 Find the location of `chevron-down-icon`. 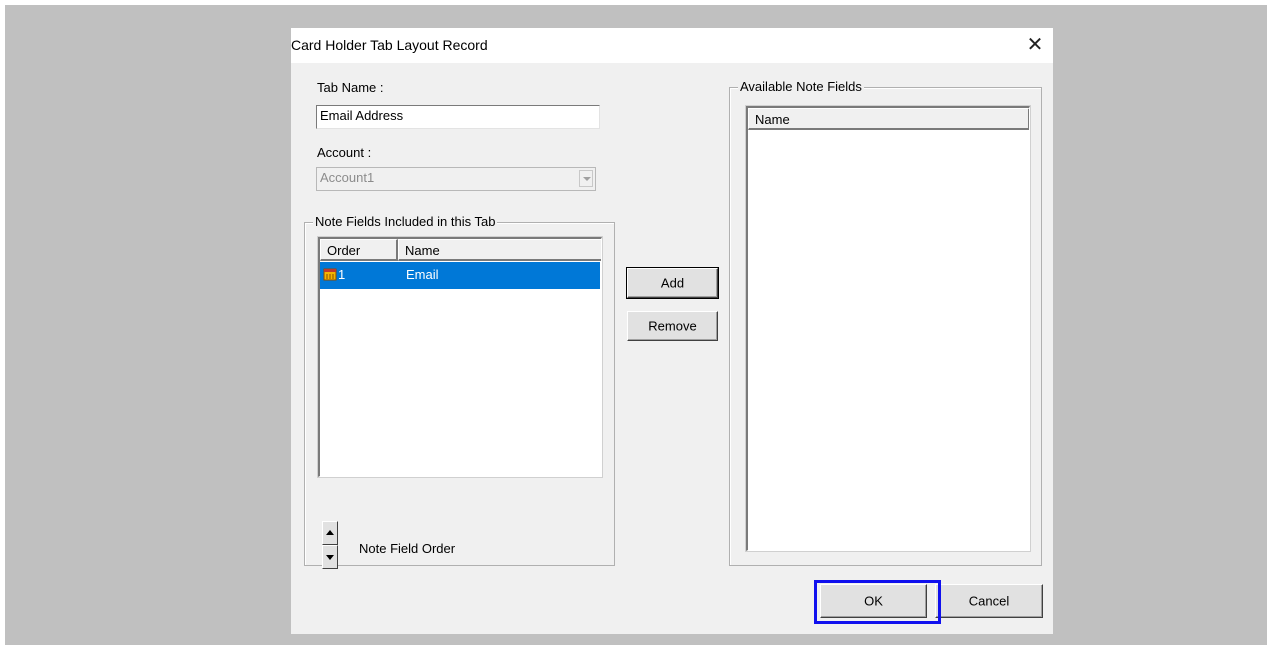

chevron-down-icon is located at coordinates (586, 178).